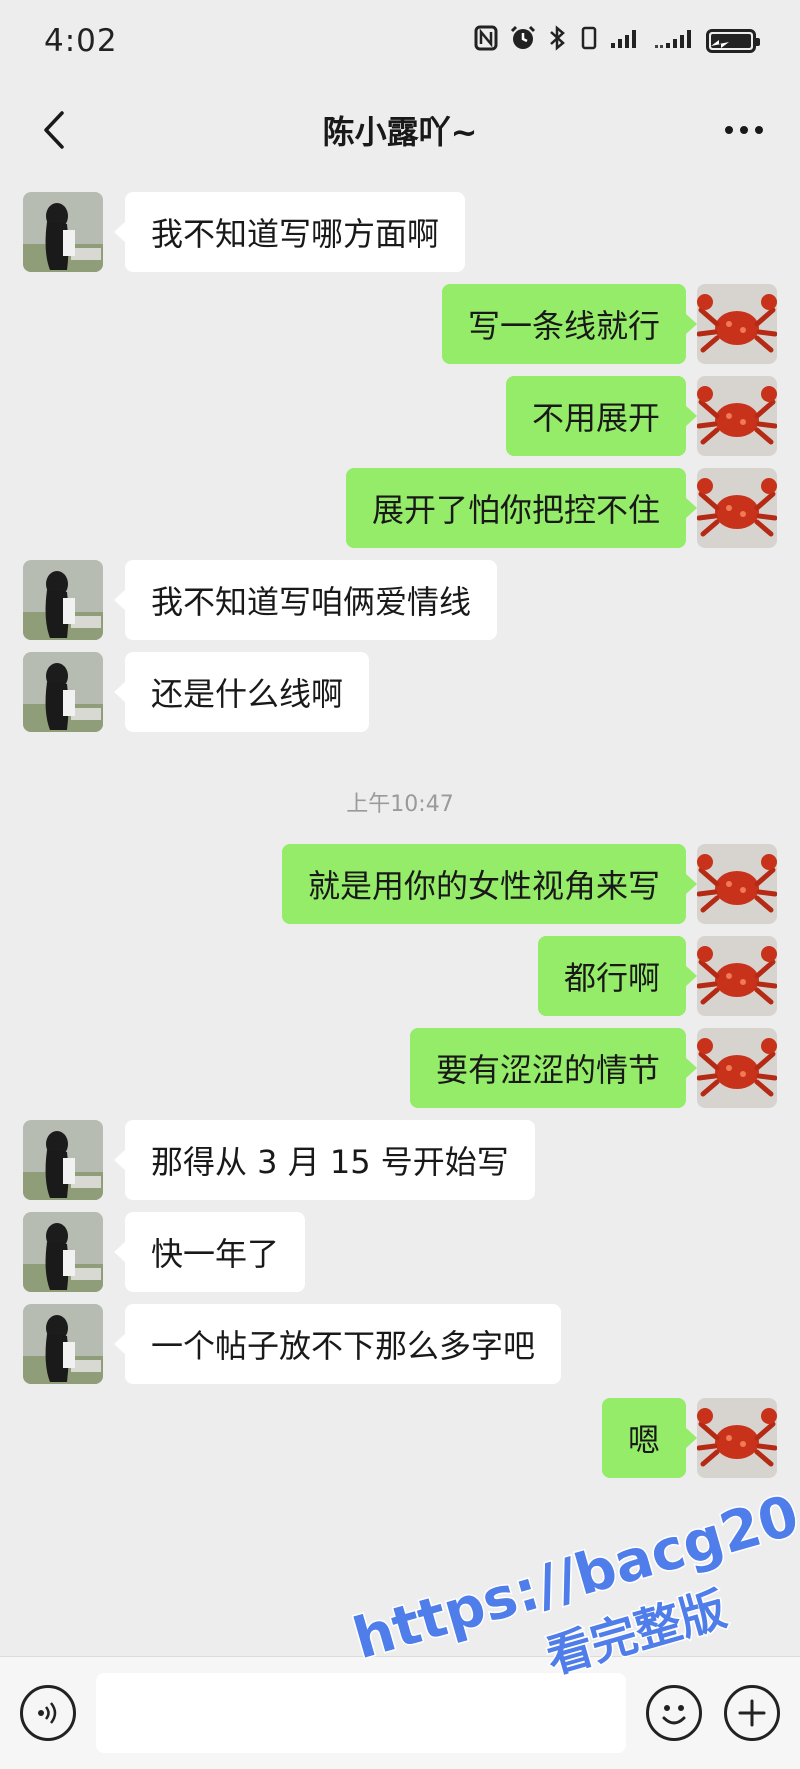 The width and height of the screenshot is (800, 1769). Describe the element at coordinates (589, 41) in the screenshot. I see `vibrate-icon` at that location.